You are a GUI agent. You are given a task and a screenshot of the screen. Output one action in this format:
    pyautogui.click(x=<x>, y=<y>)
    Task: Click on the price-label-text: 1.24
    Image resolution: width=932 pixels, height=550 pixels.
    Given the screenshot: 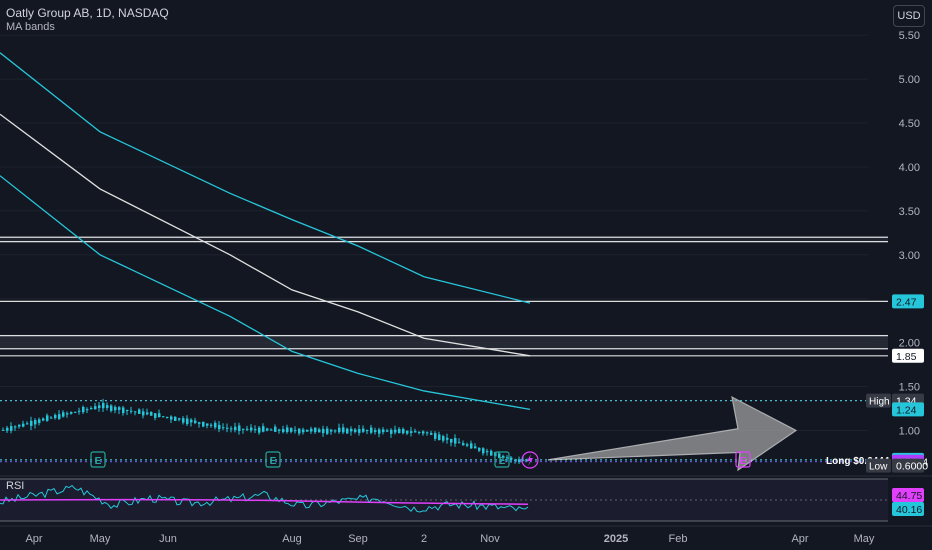 What is the action you would take?
    pyautogui.click(x=906, y=410)
    